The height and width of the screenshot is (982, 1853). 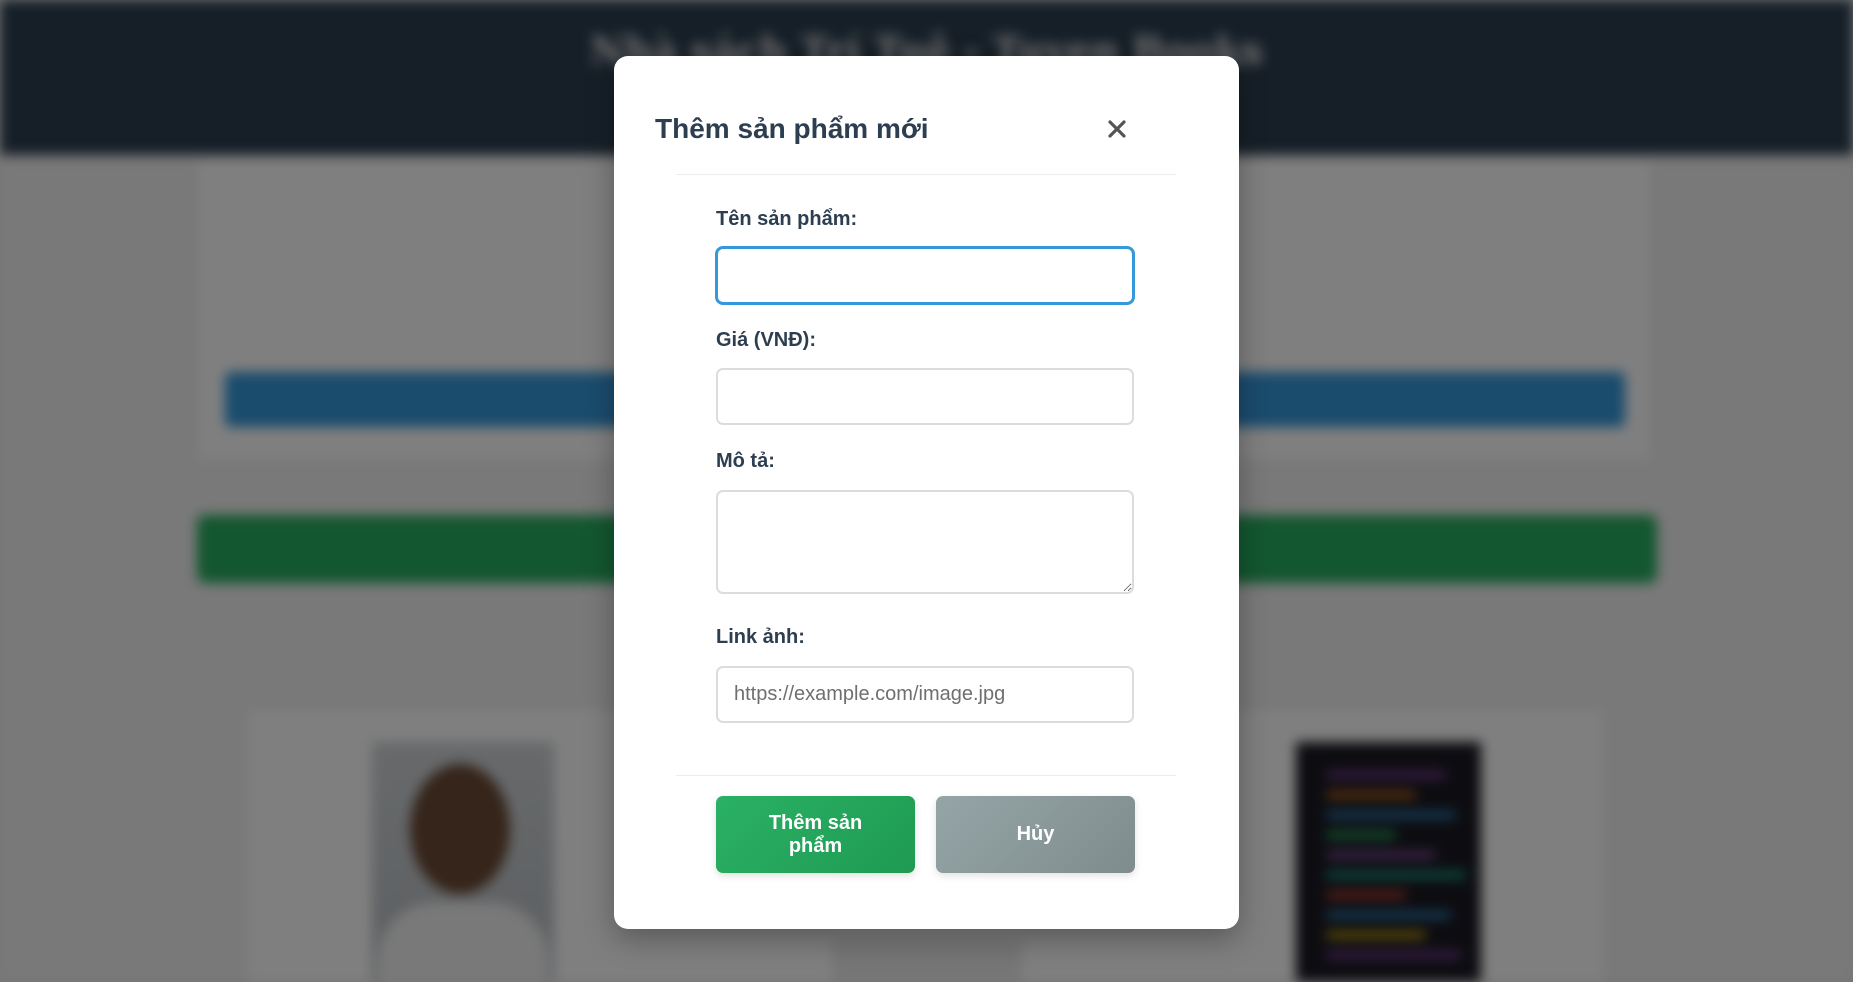 What do you see at coordinates (926, 775) in the screenshot?
I see `footer-divider` at bounding box center [926, 775].